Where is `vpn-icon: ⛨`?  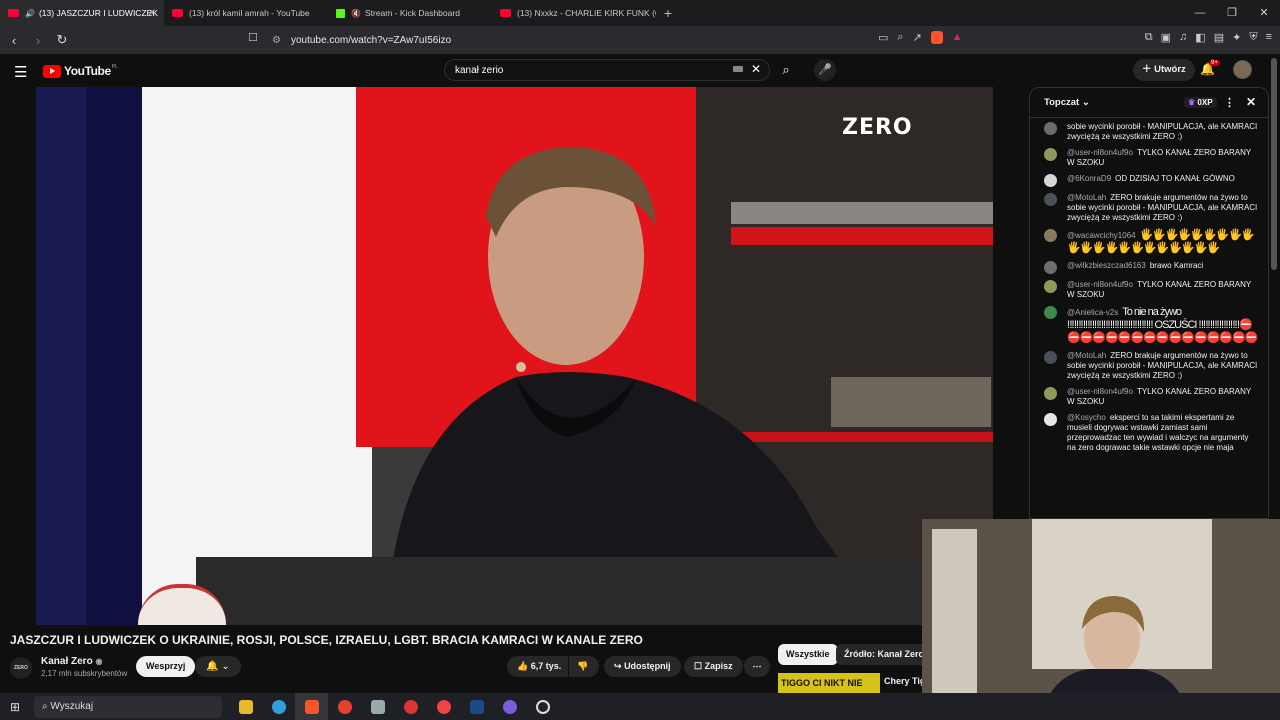
vpn-icon: ⛨ is located at coordinates (1253, 37).